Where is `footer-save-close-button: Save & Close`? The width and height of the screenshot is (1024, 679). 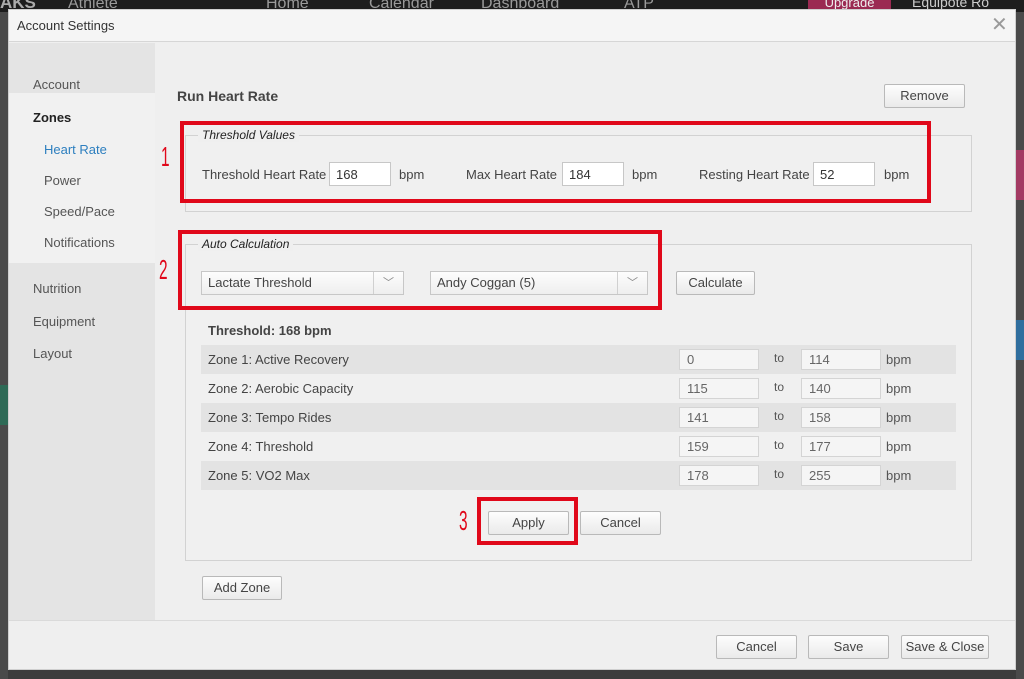
footer-save-close-button: Save & Close is located at coordinates (945, 647).